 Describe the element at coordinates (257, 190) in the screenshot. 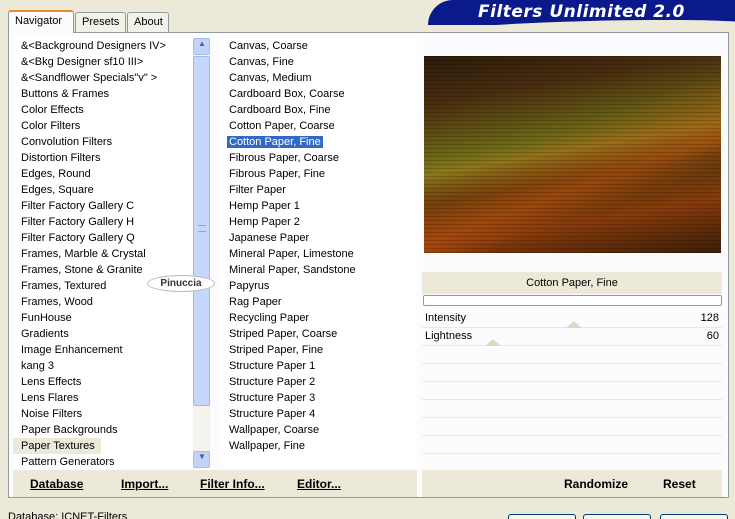

I see `filter-item-label: Filter Paper` at that location.